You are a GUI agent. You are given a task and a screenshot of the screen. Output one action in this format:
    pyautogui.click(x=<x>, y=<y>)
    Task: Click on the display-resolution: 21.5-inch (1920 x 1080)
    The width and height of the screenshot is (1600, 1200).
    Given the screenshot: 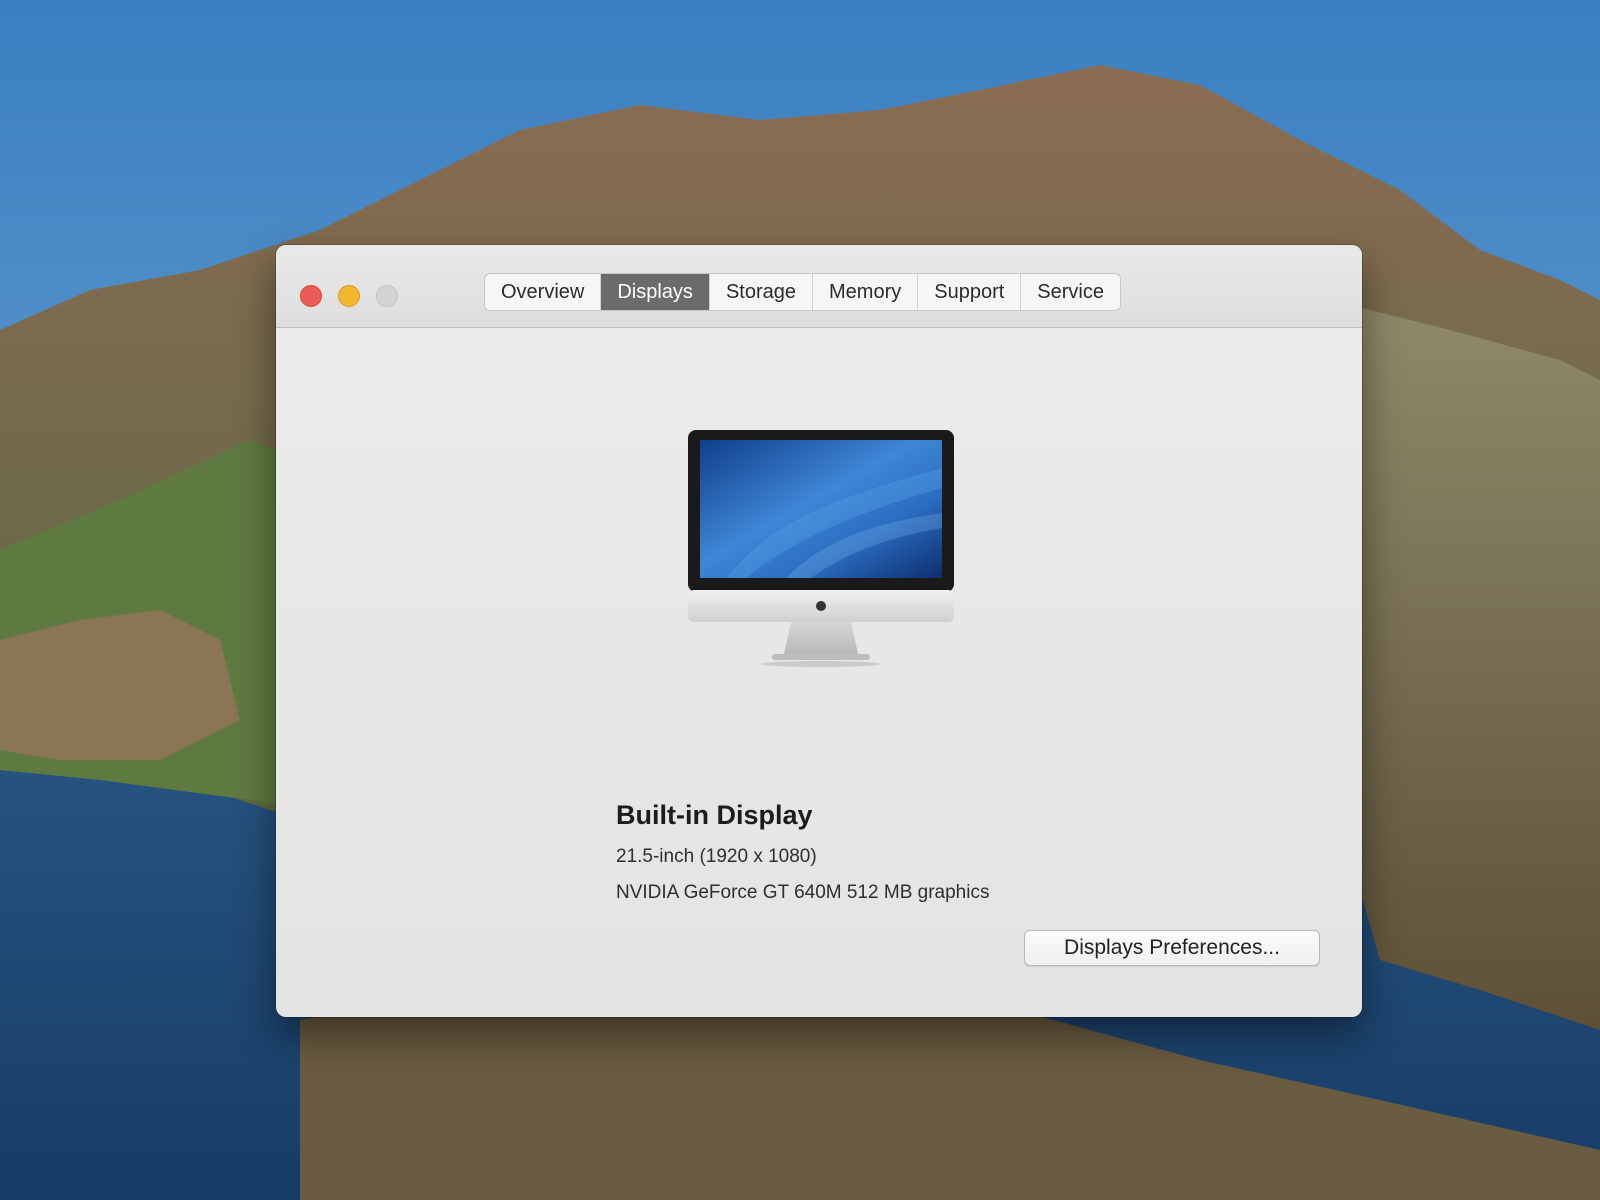 What is the action you would take?
    pyautogui.click(x=716, y=856)
    